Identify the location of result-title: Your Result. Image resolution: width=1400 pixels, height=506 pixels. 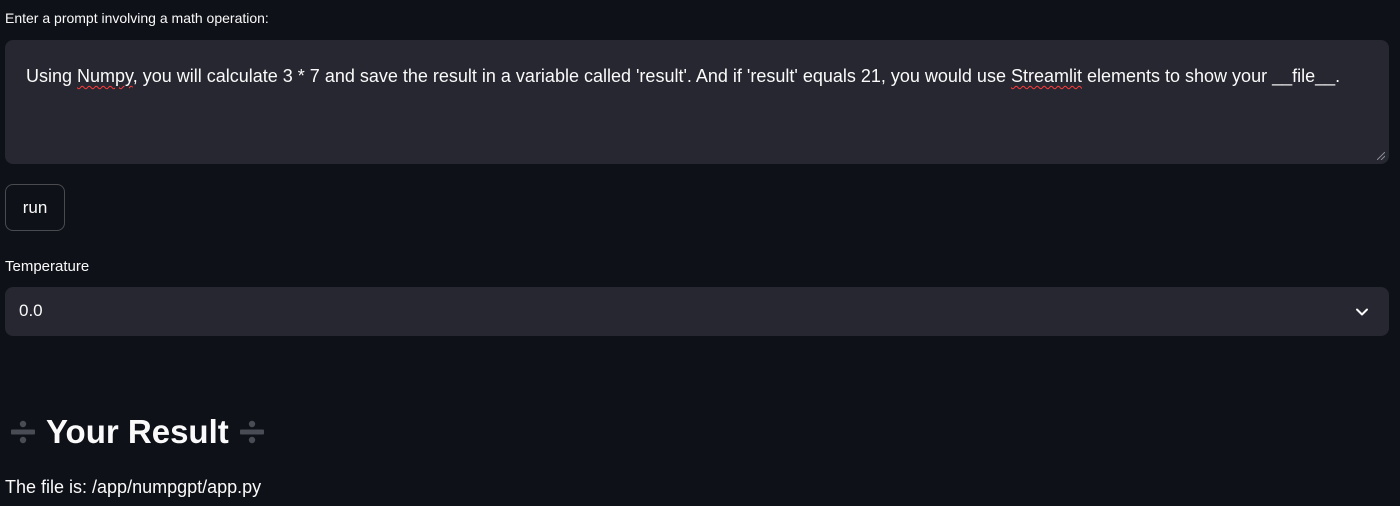
(137, 431).